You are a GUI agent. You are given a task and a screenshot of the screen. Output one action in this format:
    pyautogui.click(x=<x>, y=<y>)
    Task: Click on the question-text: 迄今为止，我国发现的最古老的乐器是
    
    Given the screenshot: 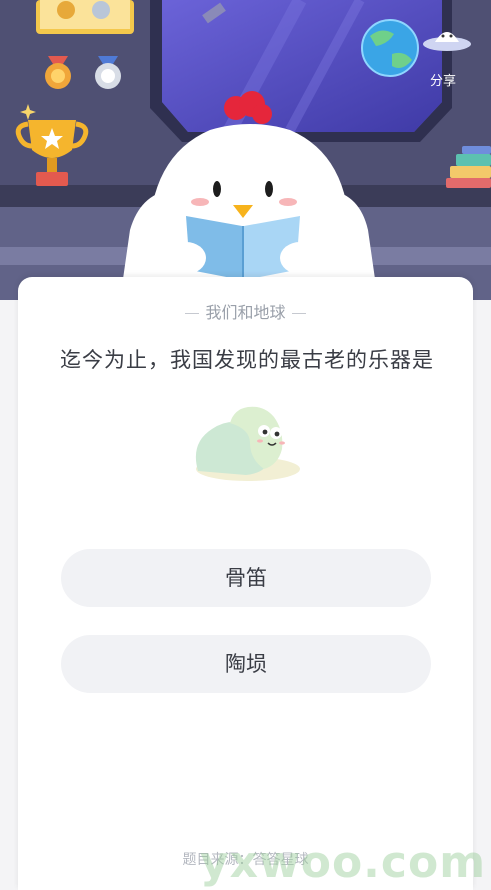 What is the action you would take?
    pyautogui.click(x=247, y=360)
    